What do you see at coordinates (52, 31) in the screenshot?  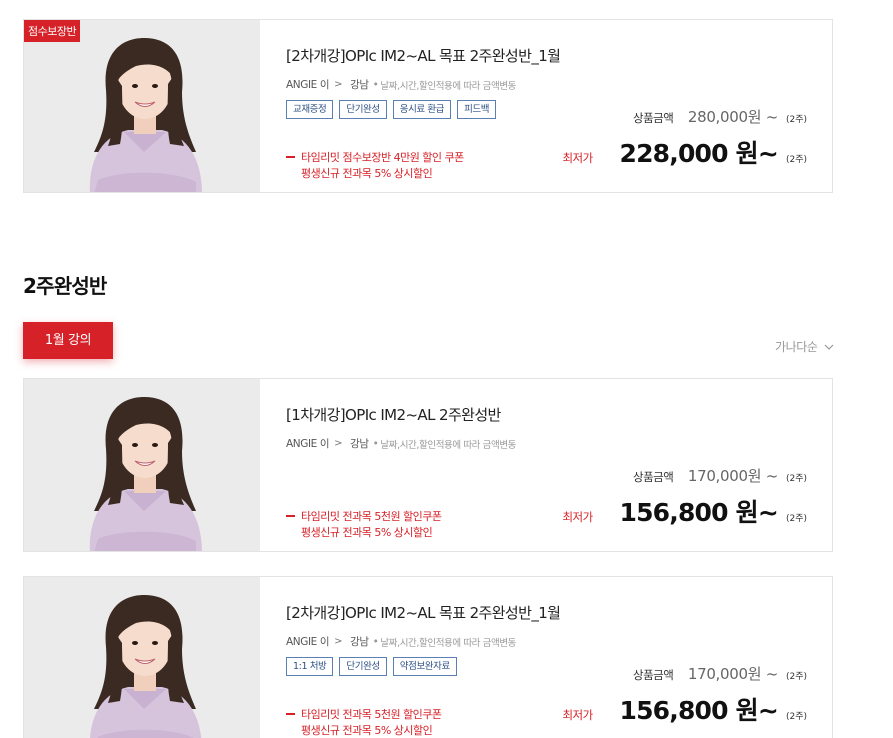 I see `score-guarantee-badge: 점수보장반` at bounding box center [52, 31].